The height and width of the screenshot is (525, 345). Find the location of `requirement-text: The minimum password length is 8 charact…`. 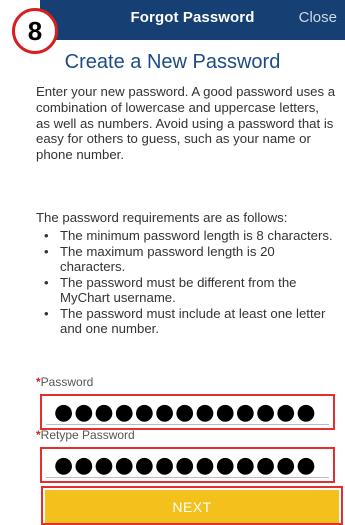

requirement-text: The minimum password length is 8 charact… is located at coordinates (196, 235).